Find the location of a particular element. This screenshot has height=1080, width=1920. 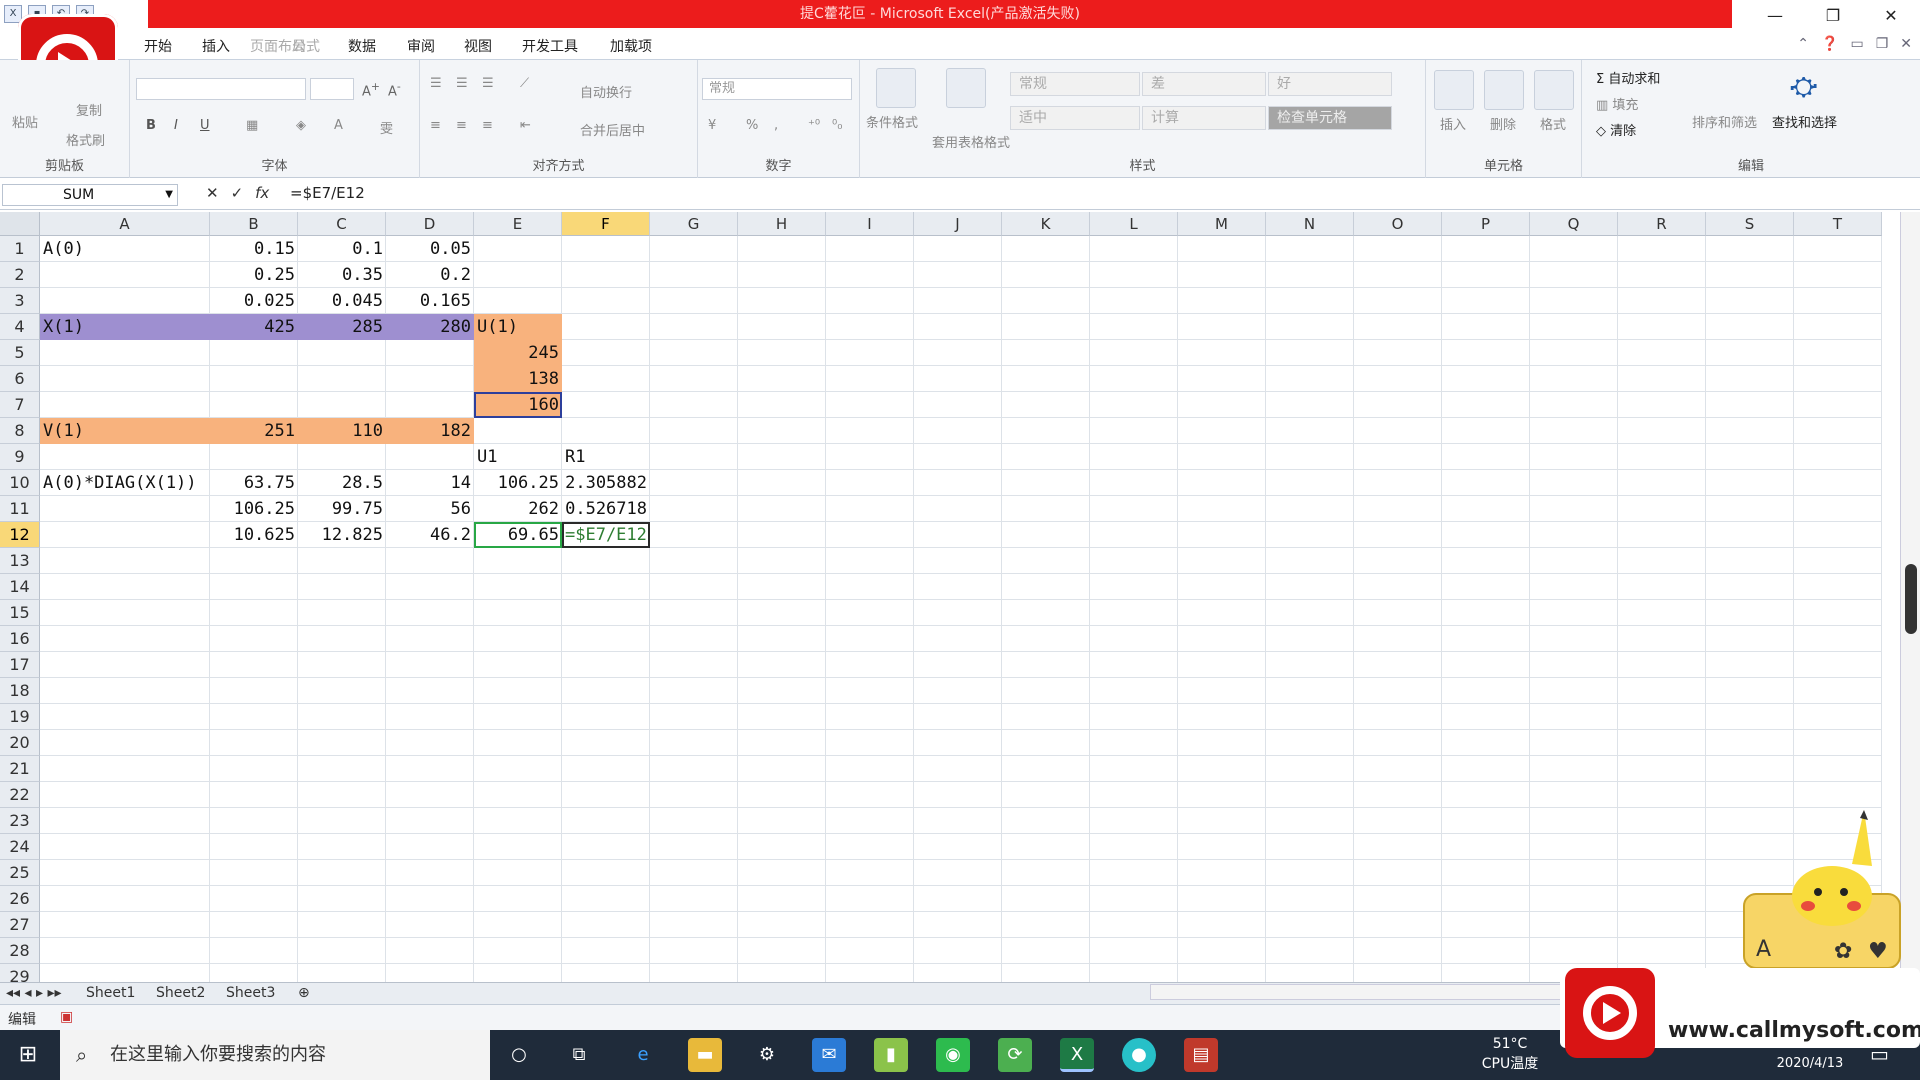

delete-cells-button: 删除 is located at coordinates (1503, 123).